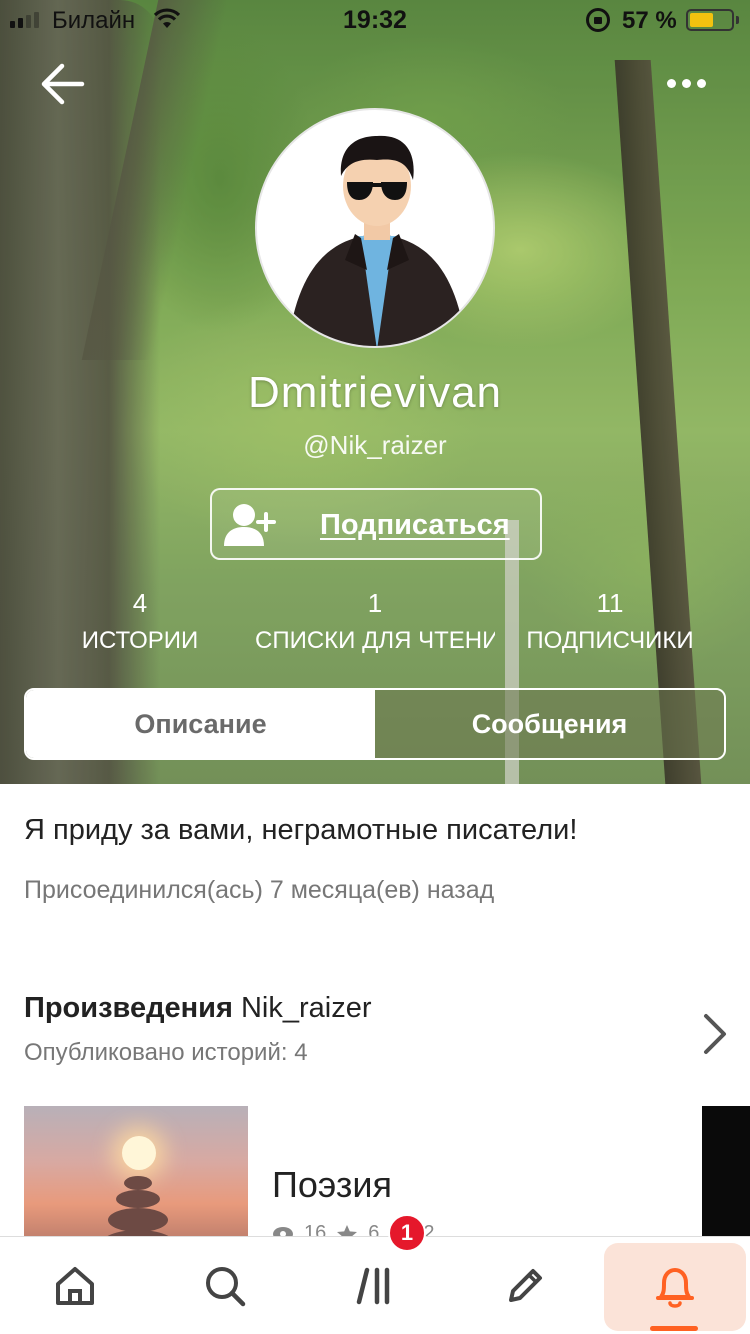  I want to click on library-icon, so click(373, 1286).